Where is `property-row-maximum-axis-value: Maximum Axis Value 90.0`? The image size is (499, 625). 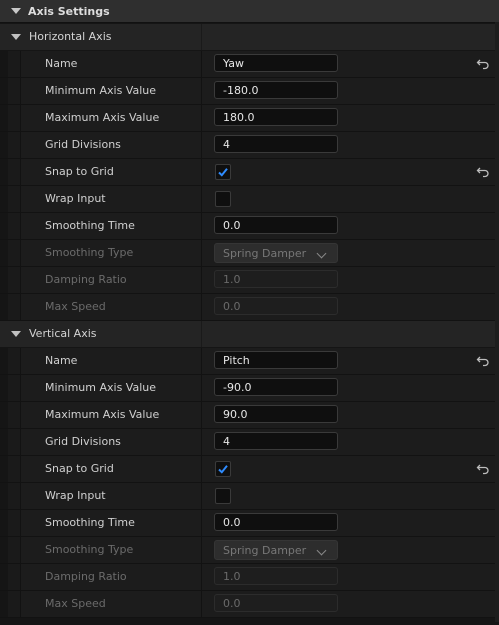
property-row-maximum-axis-value: Maximum Axis Value 90.0 is located at coordinates (249, 415).